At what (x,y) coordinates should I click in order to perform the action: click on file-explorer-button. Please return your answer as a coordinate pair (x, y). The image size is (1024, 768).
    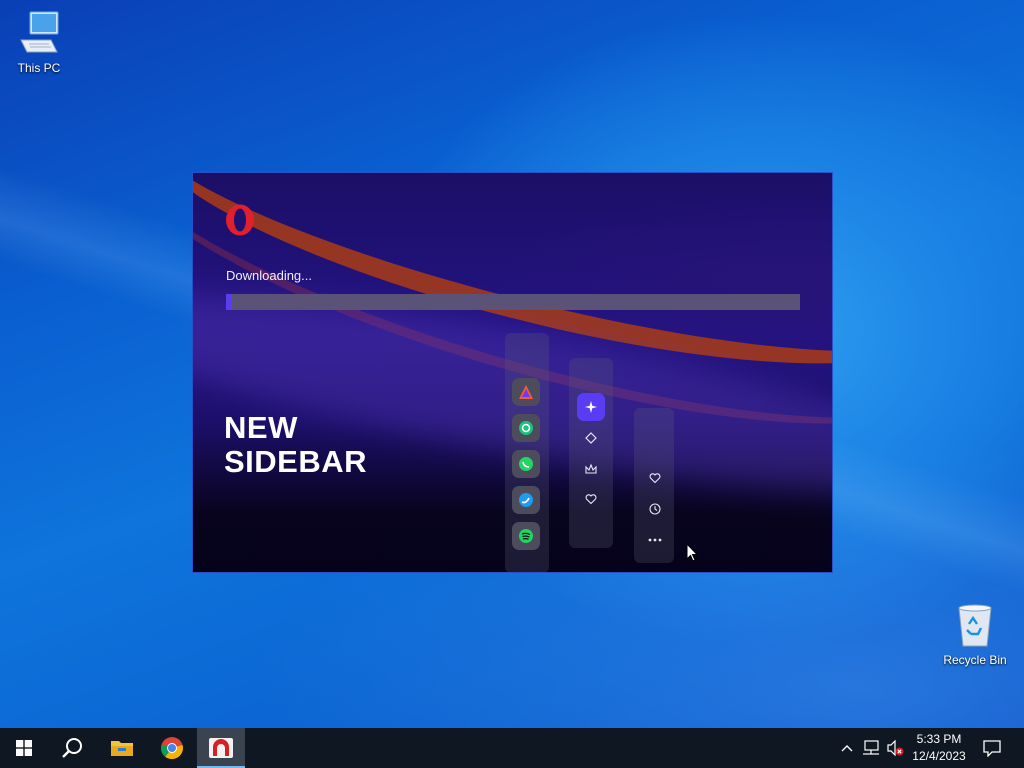
    Looking at the image, I should click on (122, 748).